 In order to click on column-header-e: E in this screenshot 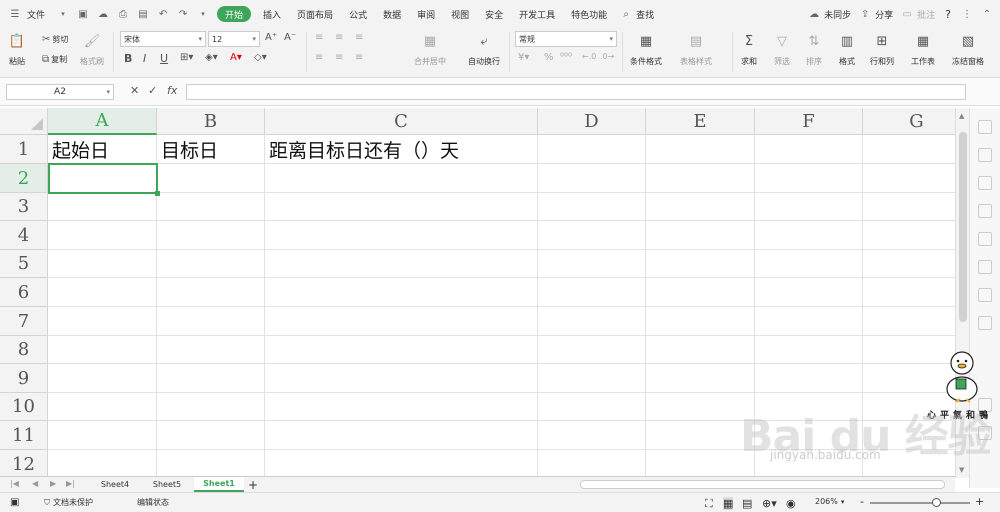, I will do `click(700, 121)`.